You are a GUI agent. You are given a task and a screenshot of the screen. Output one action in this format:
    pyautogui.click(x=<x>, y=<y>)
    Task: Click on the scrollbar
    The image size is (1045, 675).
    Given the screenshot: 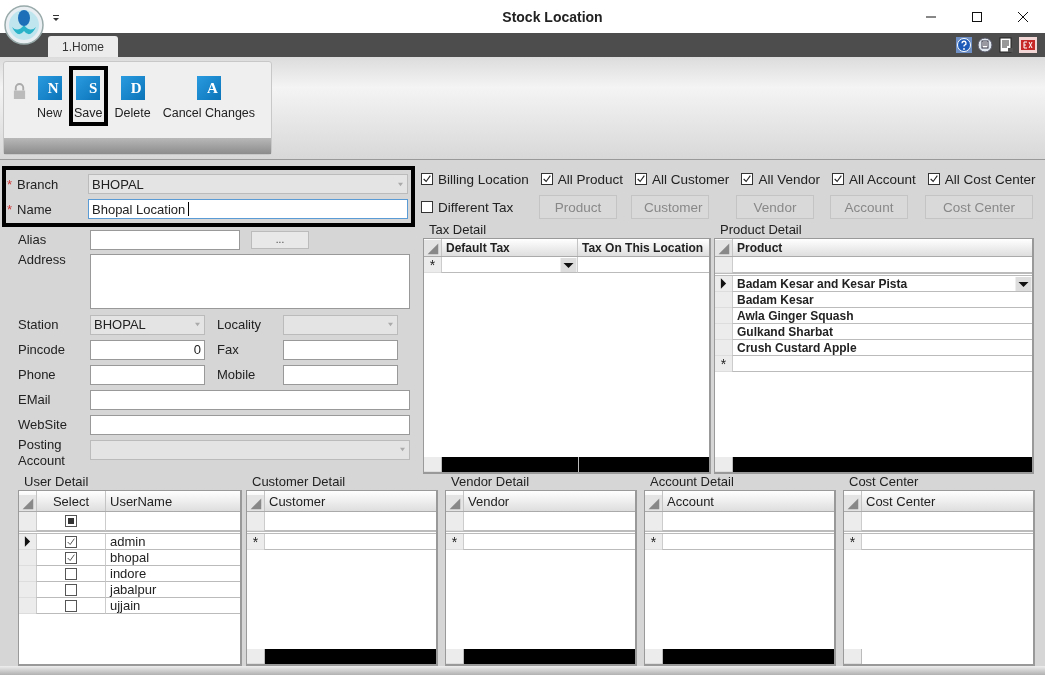 What is the action you would take?
    pyautogui.click(x=522, y=670)
    